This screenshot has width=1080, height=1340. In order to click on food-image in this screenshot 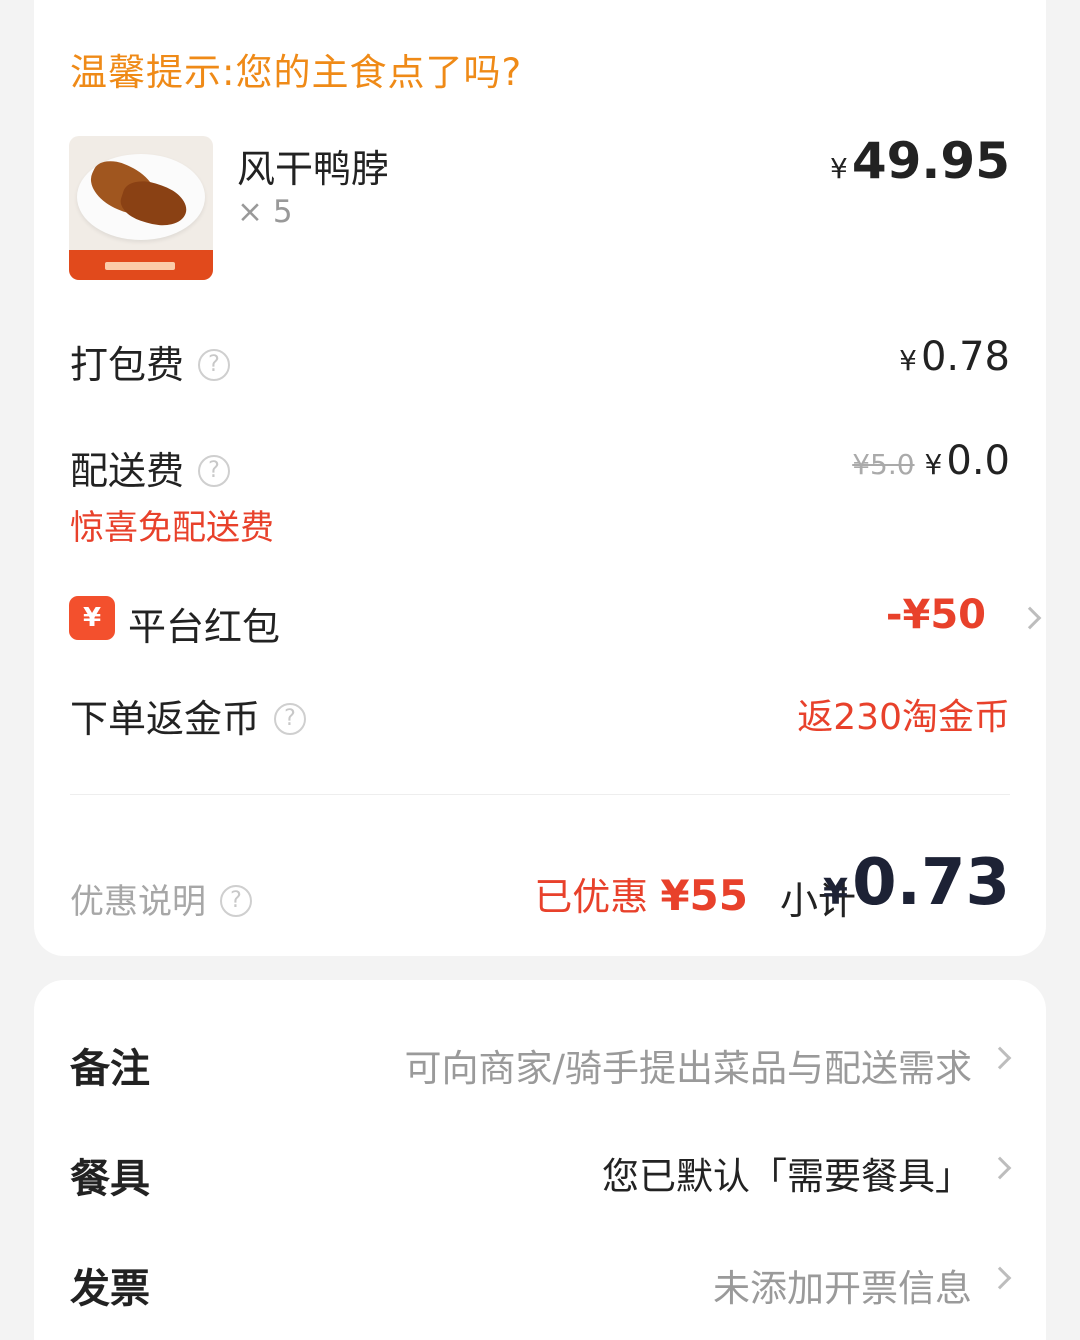, I will do `click(141, 208)`.